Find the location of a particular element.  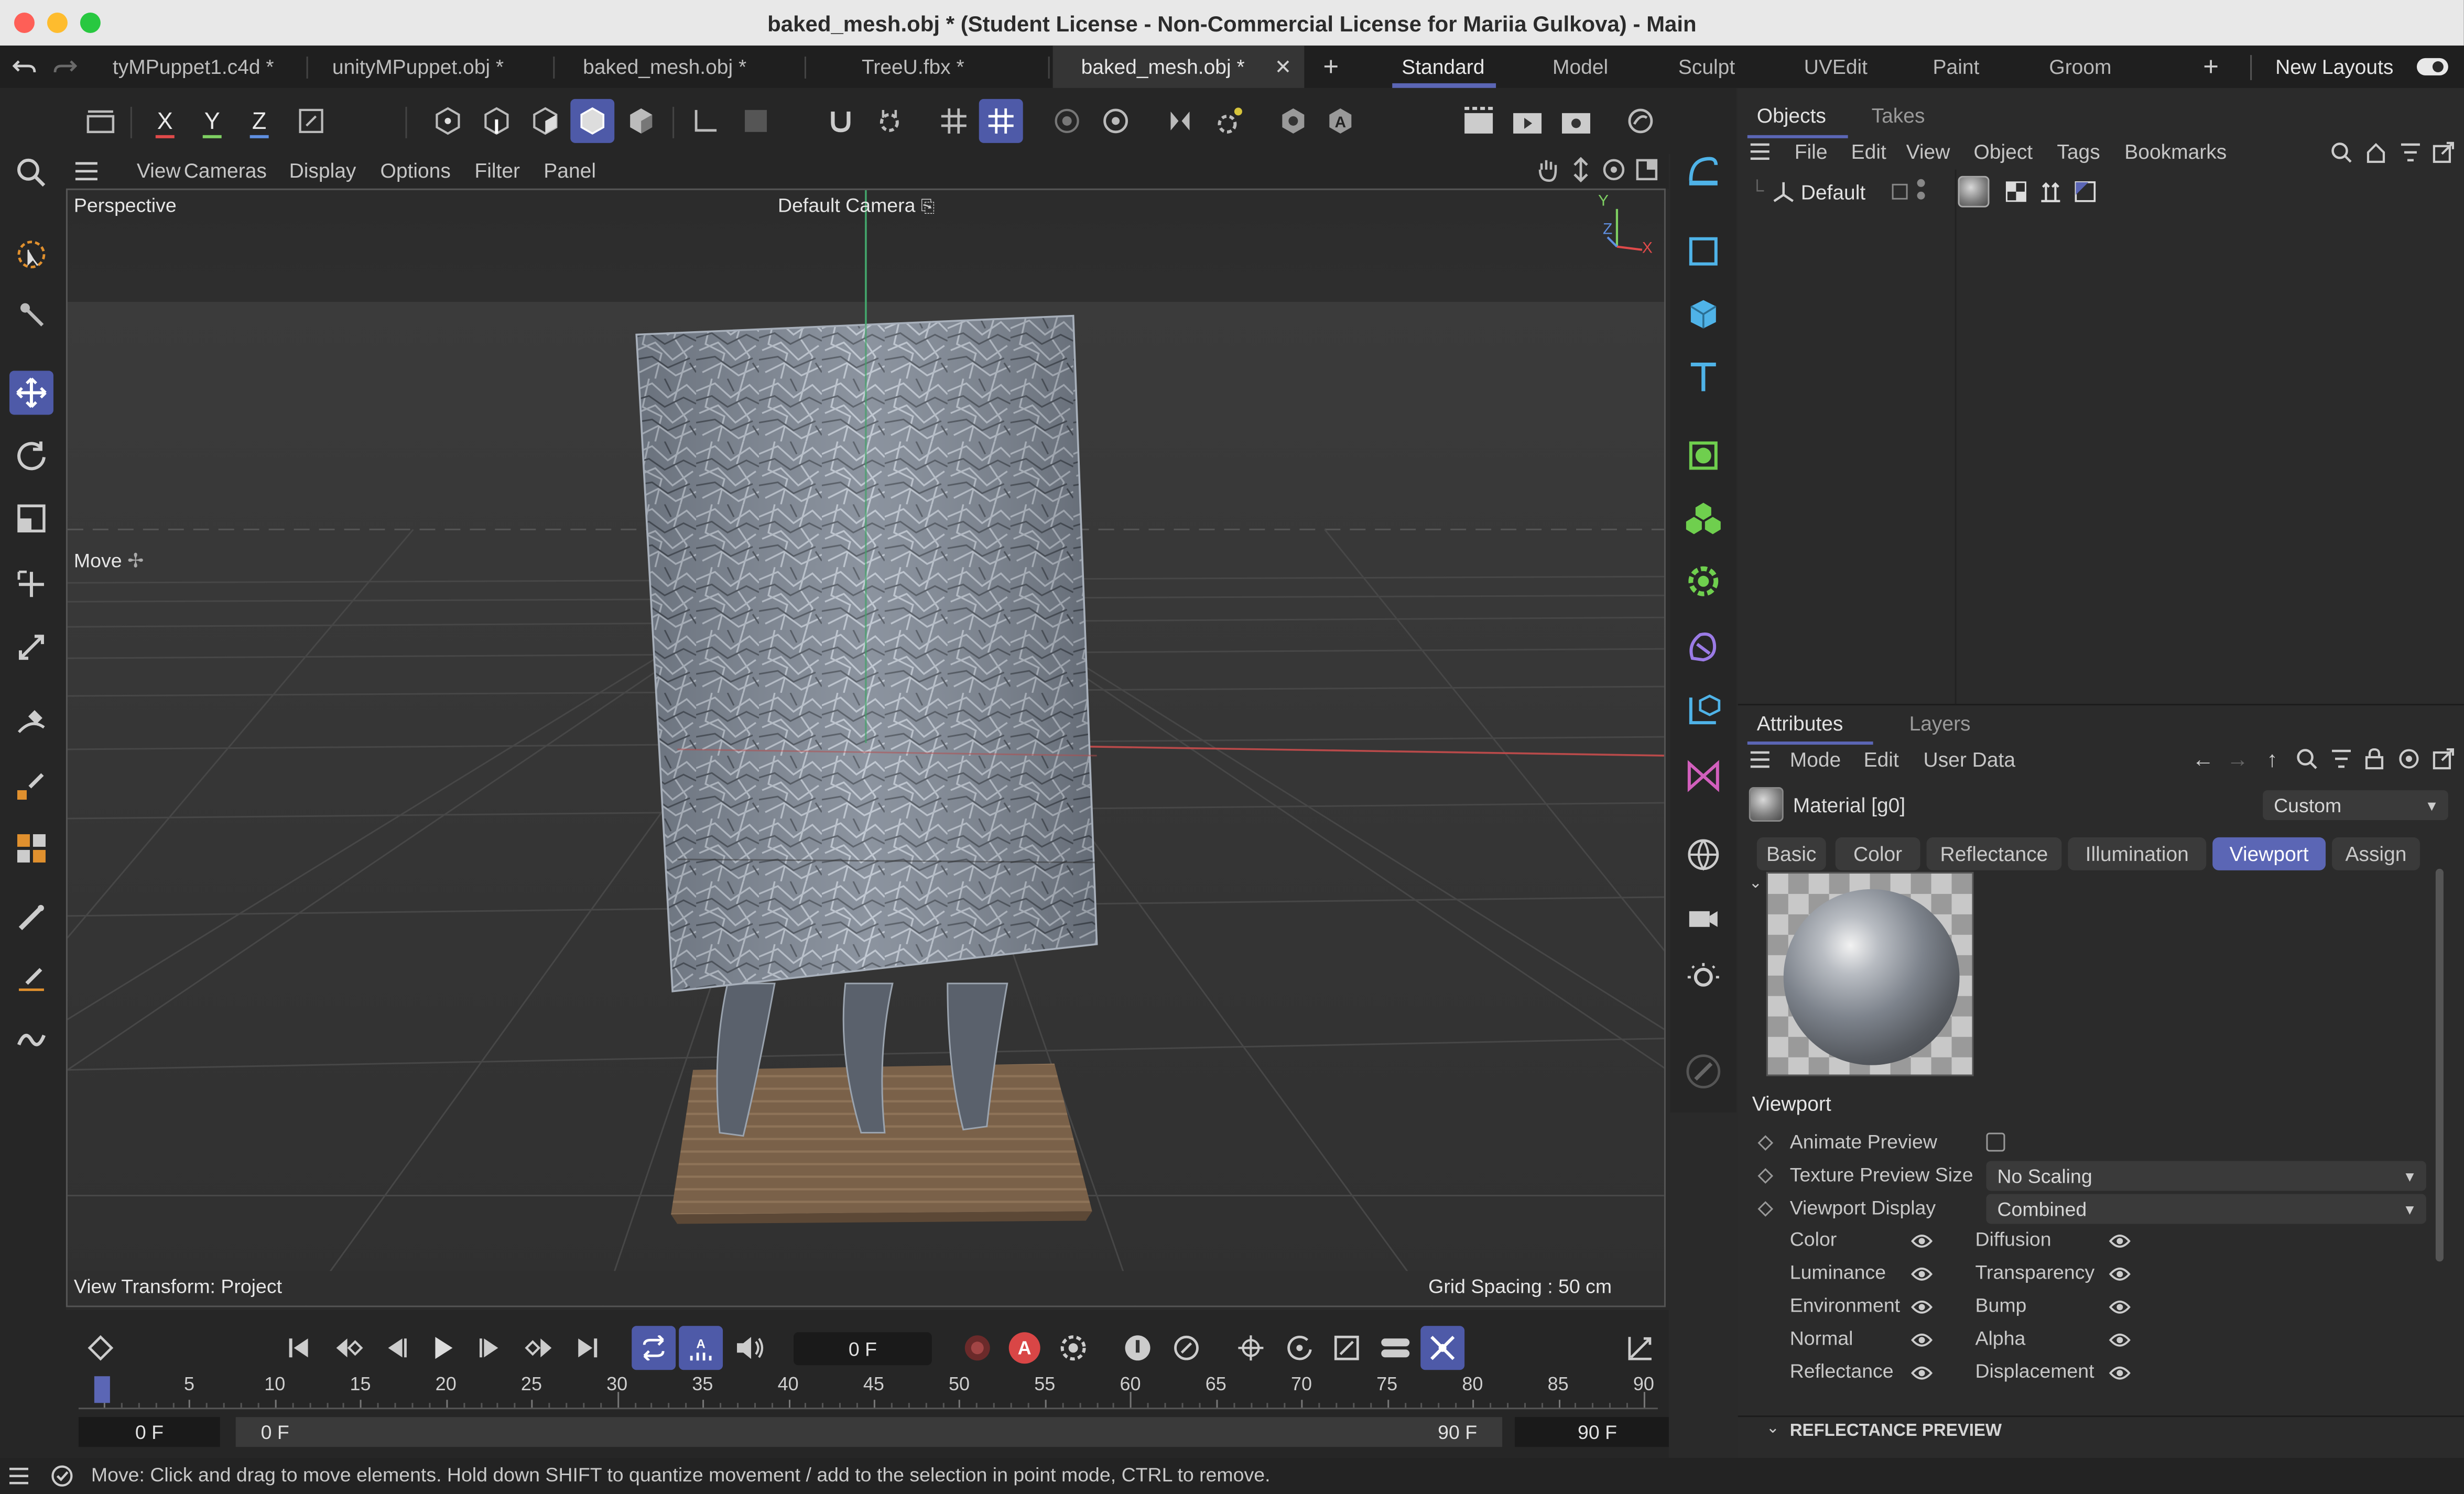

render-settings-icon is located at coordinates (1576, 121).